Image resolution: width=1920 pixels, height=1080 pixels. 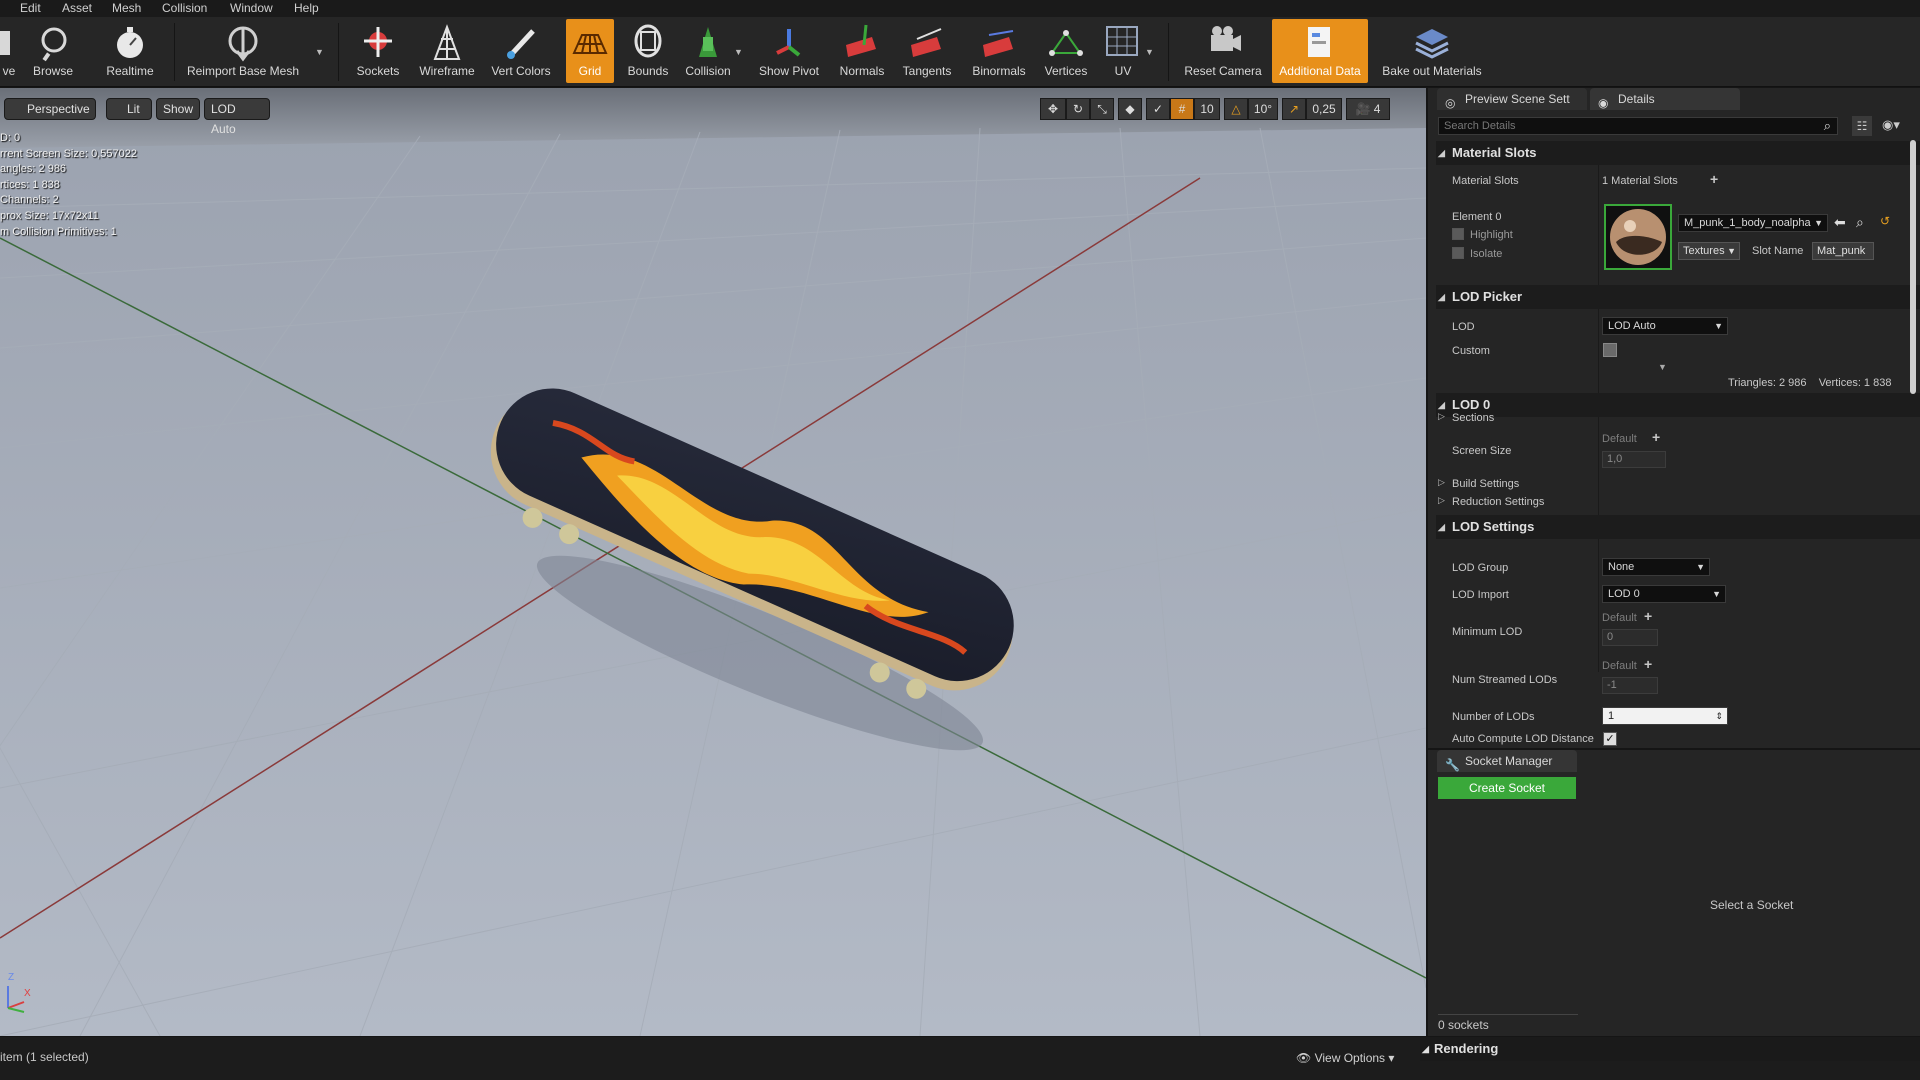 I want to click on menu-mesh: Mesh, so click(x=126, y=8).